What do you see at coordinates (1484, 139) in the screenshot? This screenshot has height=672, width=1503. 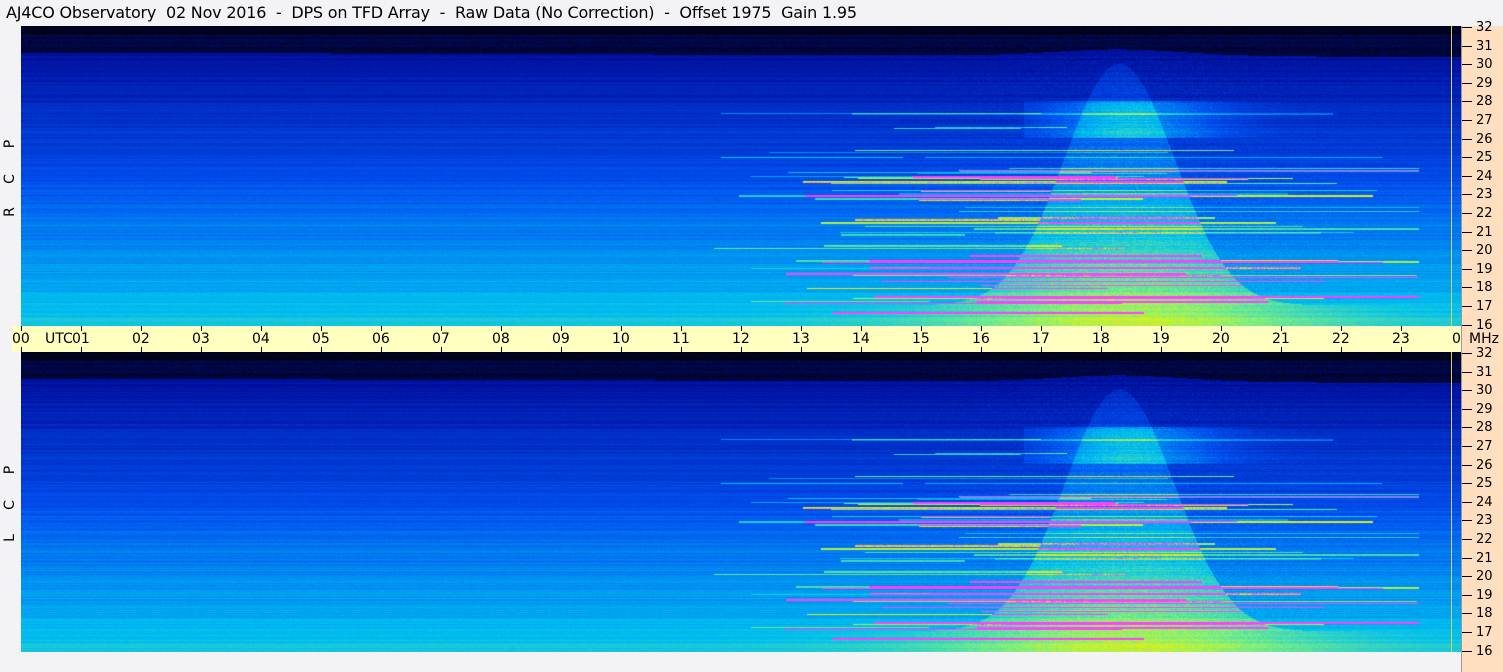 I see `freq-tick-label: 26` at bounding box center [1484, 139].